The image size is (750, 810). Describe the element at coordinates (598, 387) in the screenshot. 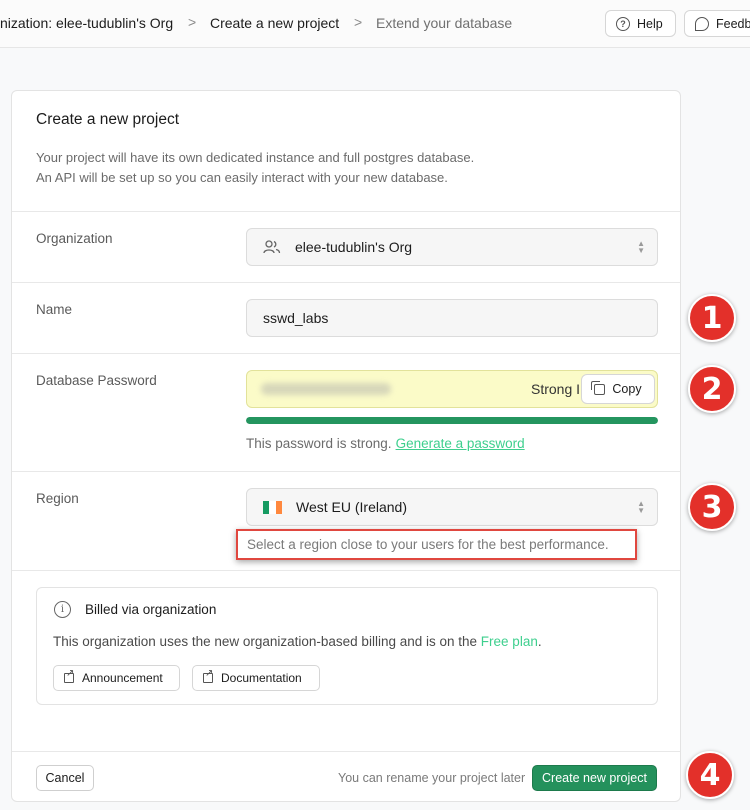

I see `copy-icon` at that location.